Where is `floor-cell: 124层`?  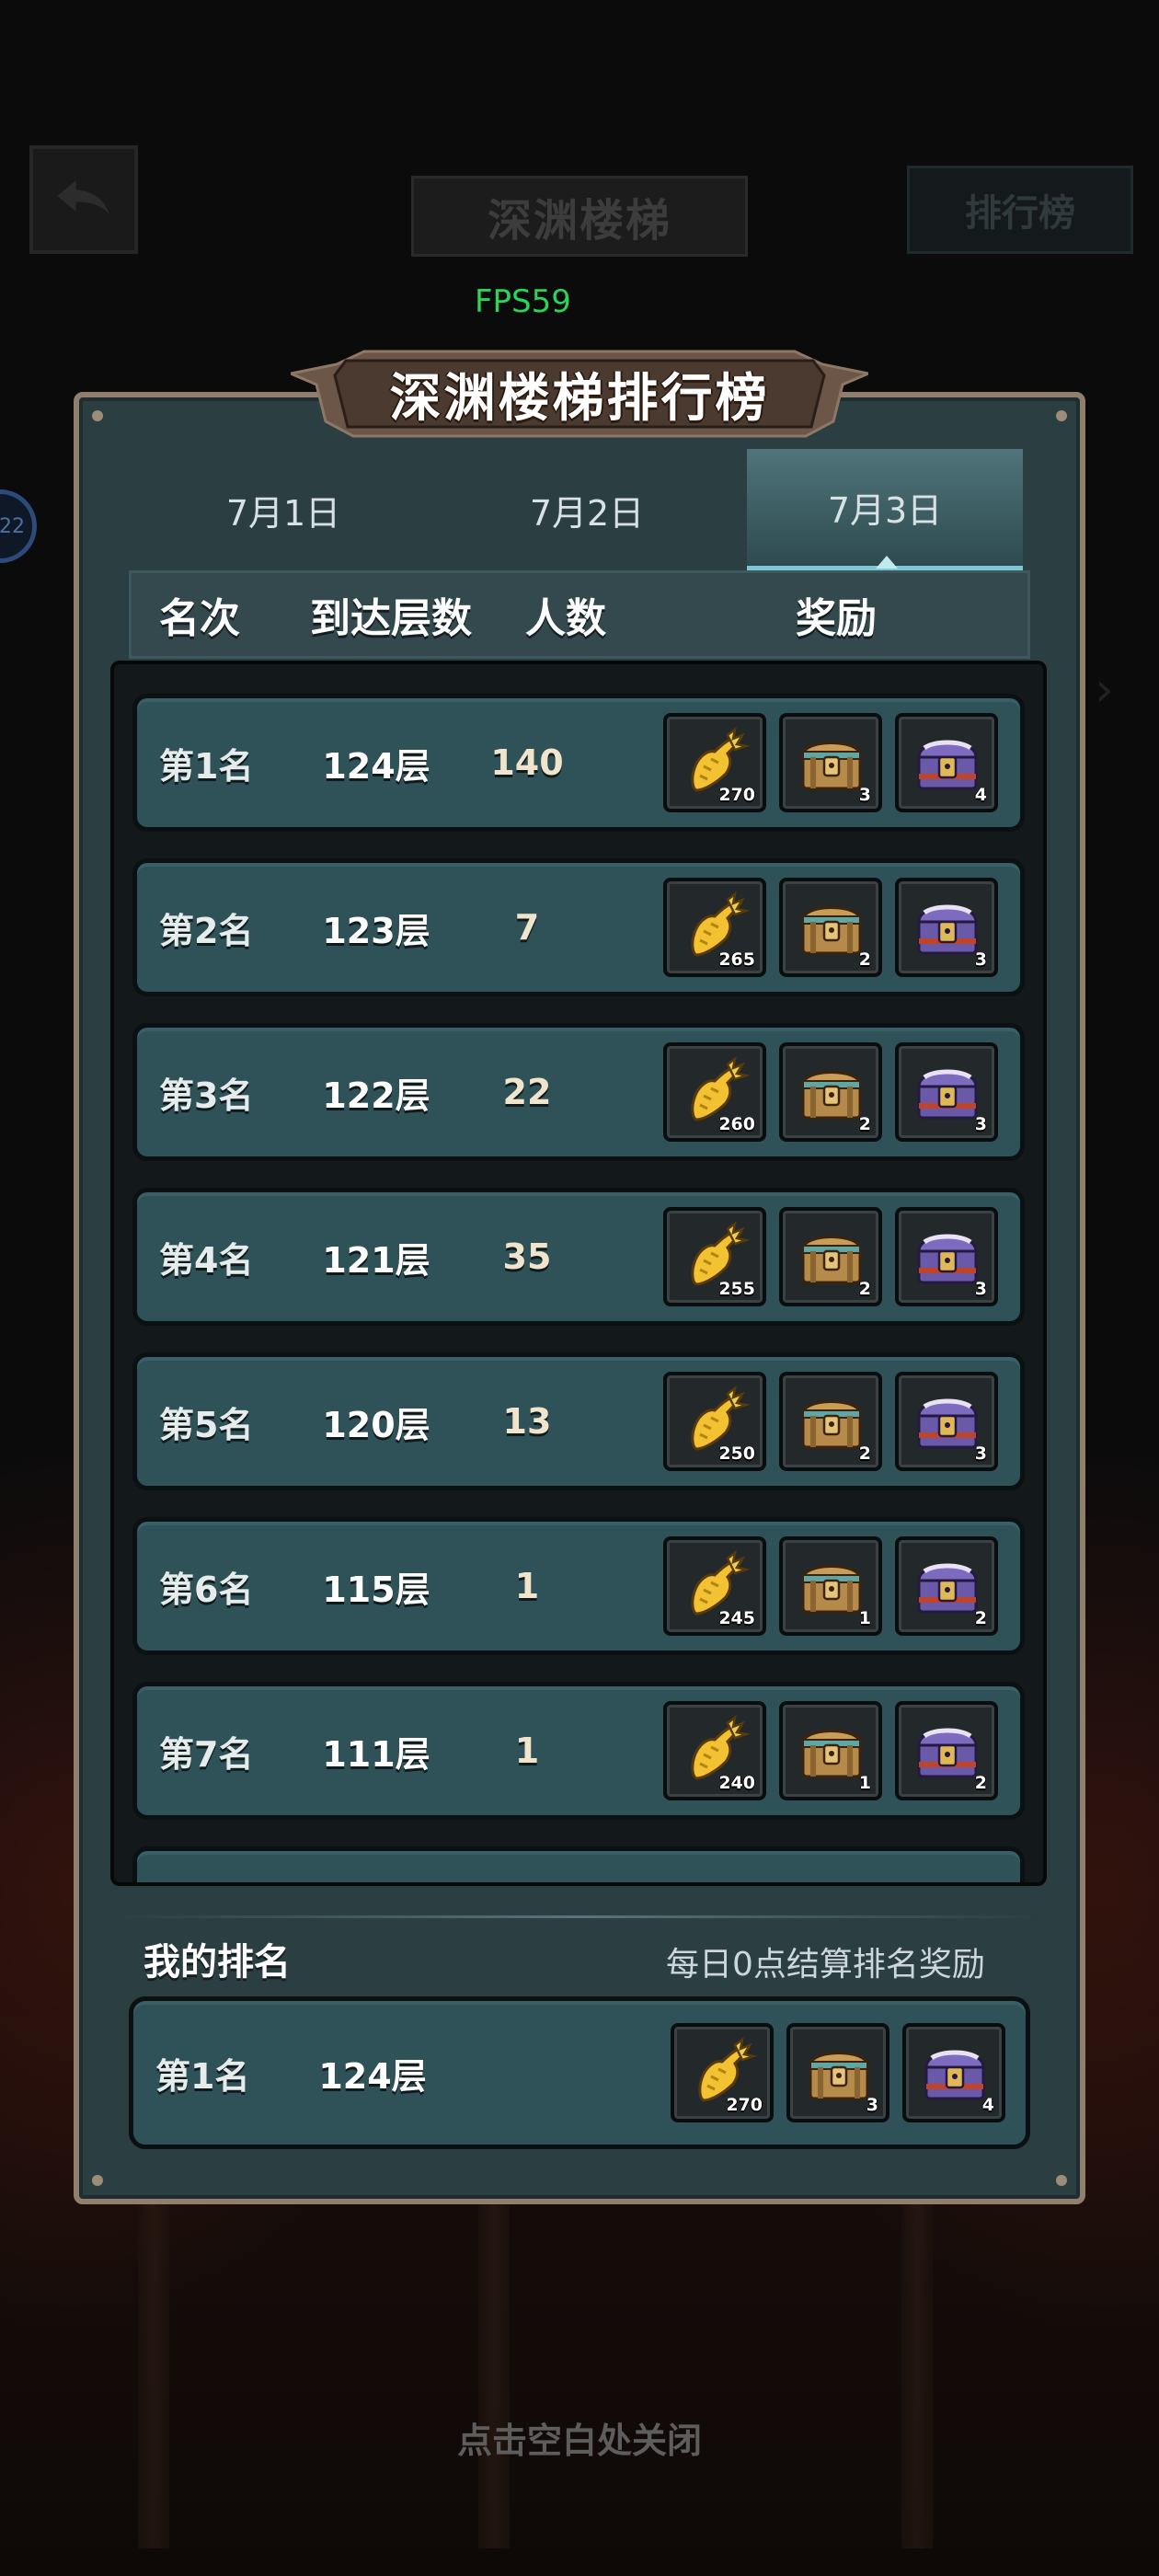 floor-cell: 124层 is located at coordinates (376, 766).